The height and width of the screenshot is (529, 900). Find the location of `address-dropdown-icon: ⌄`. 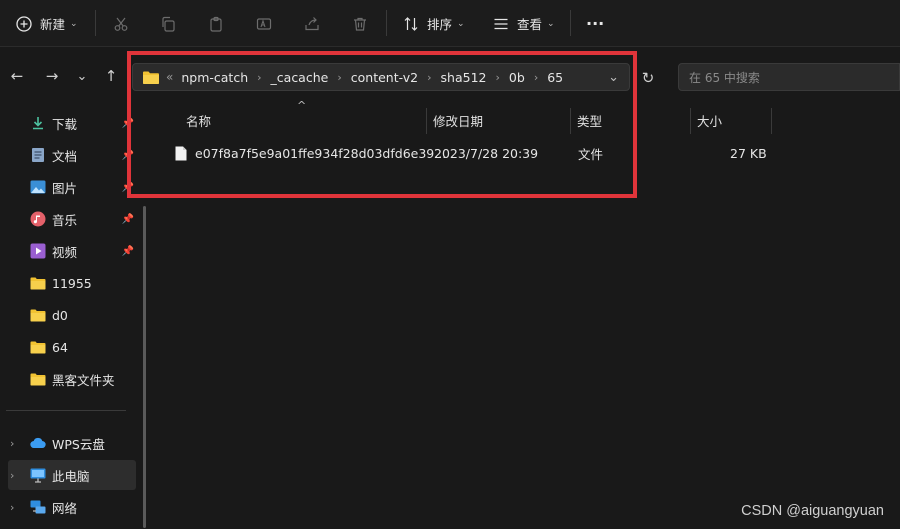

address-dropdown-icon: ⌄ is located at coordinates (613, 77).